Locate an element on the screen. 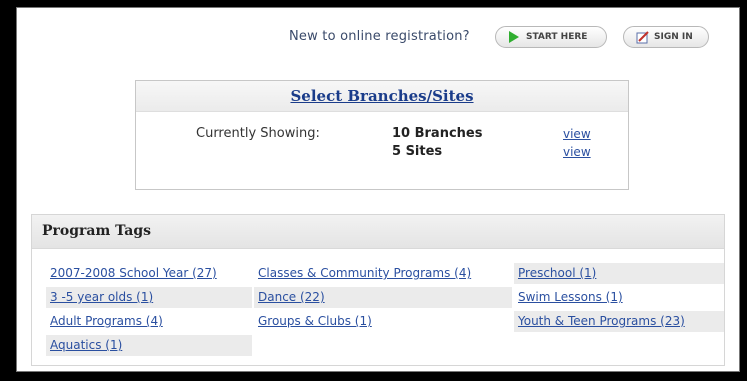 This screenshot has height=381, width=747. tag-link-youth-teen: Youth & Teen Programs (23) is located at coordinates (619, 321).